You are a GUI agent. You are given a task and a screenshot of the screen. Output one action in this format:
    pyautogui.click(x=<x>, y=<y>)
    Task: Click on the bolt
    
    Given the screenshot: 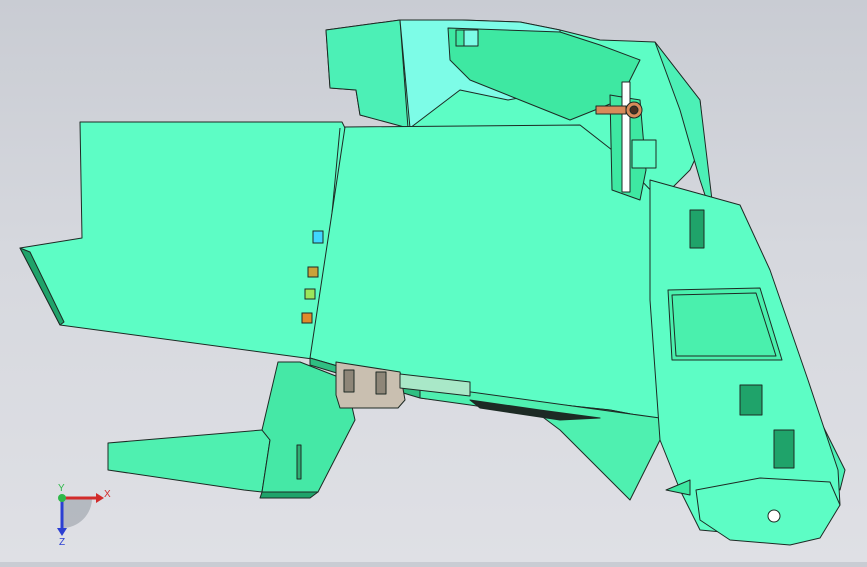 What is the action you would take?
    pyautogui.click(x=611, y=110)
    